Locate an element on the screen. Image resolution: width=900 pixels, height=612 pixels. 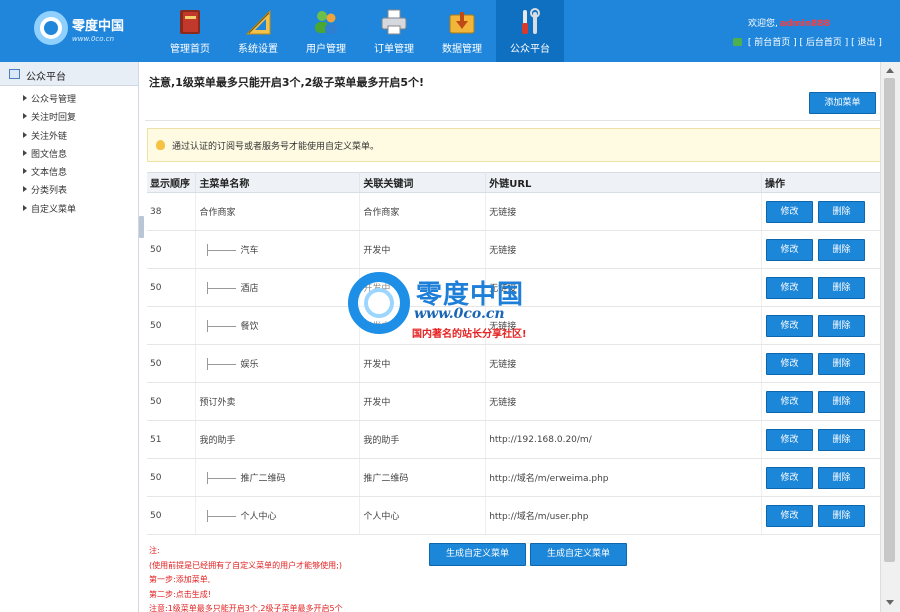
divider is located at coordinates (512, 120).